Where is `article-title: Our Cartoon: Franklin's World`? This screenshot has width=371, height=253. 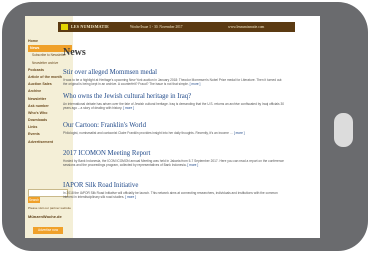 article-title: Our Cartoon: Franklin's World is located at coordinates (175, 126).